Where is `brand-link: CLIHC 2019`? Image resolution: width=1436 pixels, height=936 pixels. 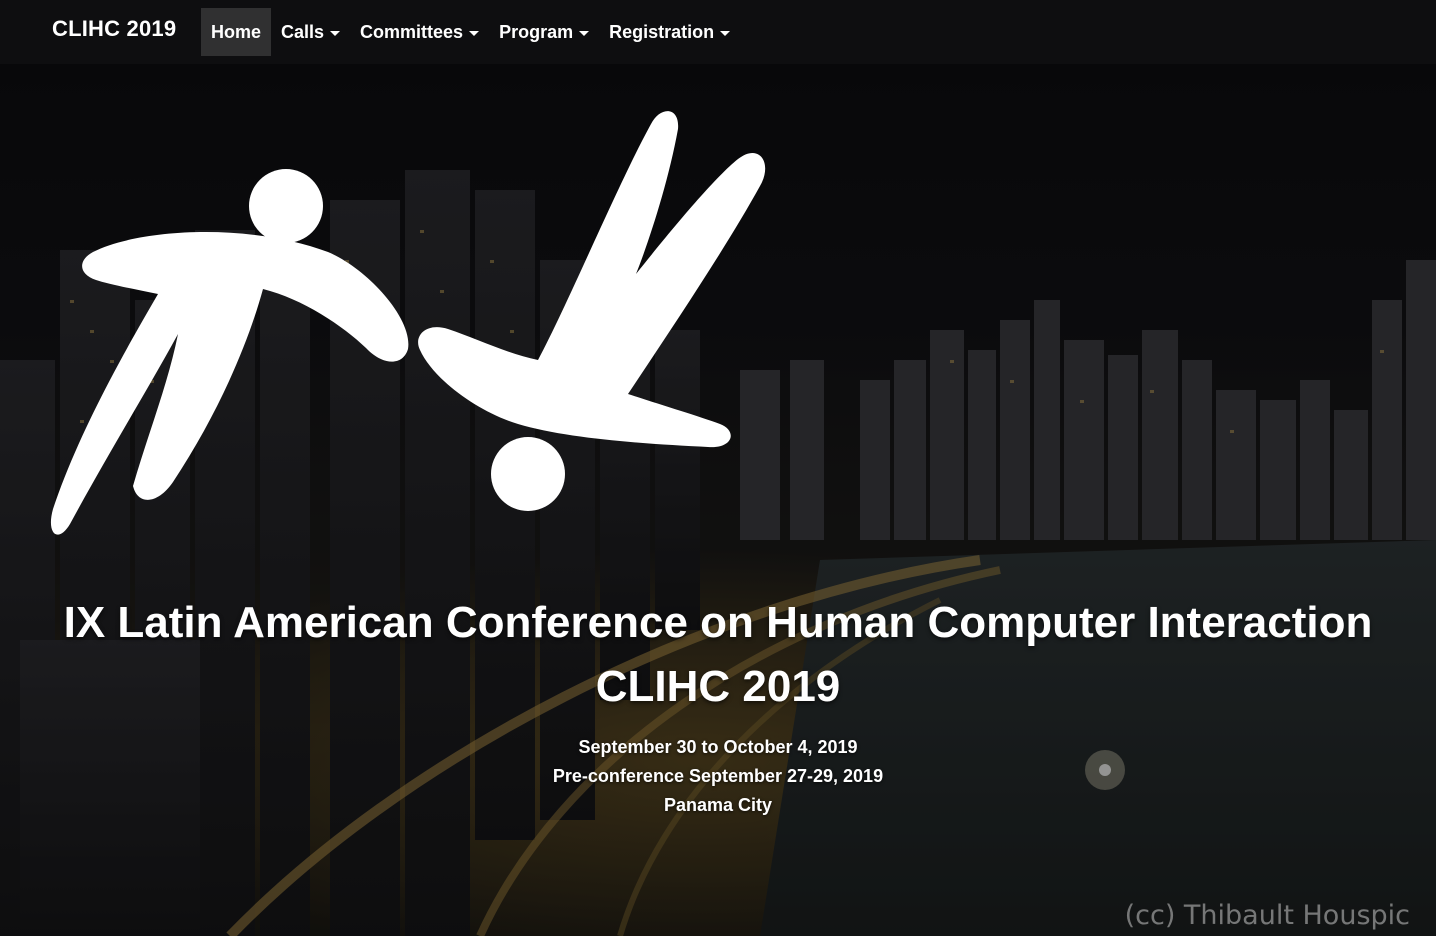
brand-link: CLIHC 2019 is located at coordinates (114, 29).